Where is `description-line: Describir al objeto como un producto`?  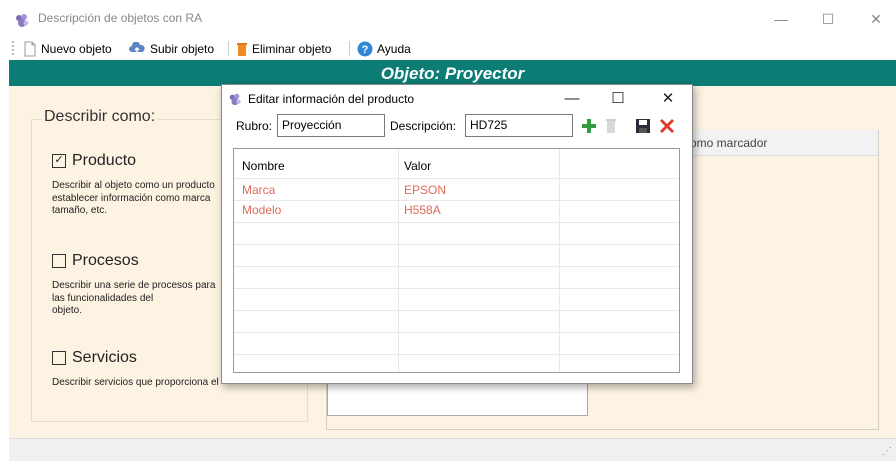
description-line: Describir al objeto como un producto is located at coordinates (133, 185).